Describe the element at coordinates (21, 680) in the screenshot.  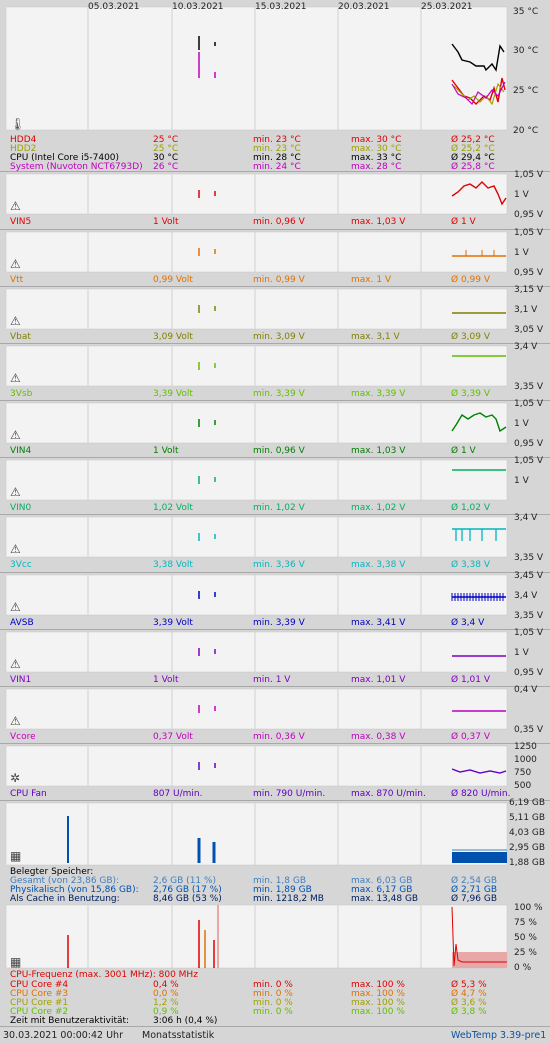
I see `sensor-name: VIN1` at that location.